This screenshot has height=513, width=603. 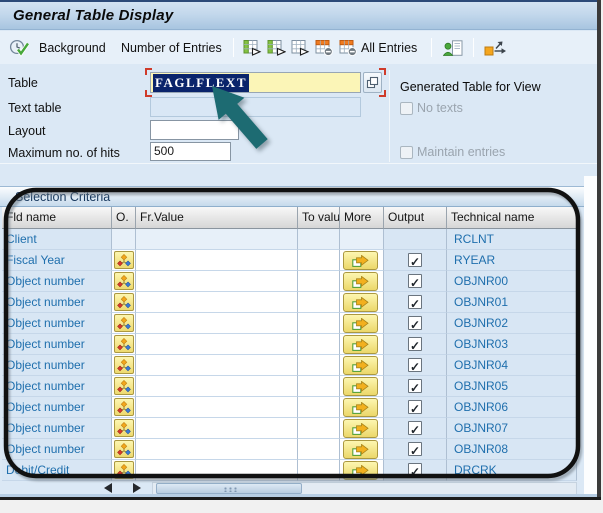 I want to click on column-header-from-value: Fr.Value, so click(x=217, y=218).